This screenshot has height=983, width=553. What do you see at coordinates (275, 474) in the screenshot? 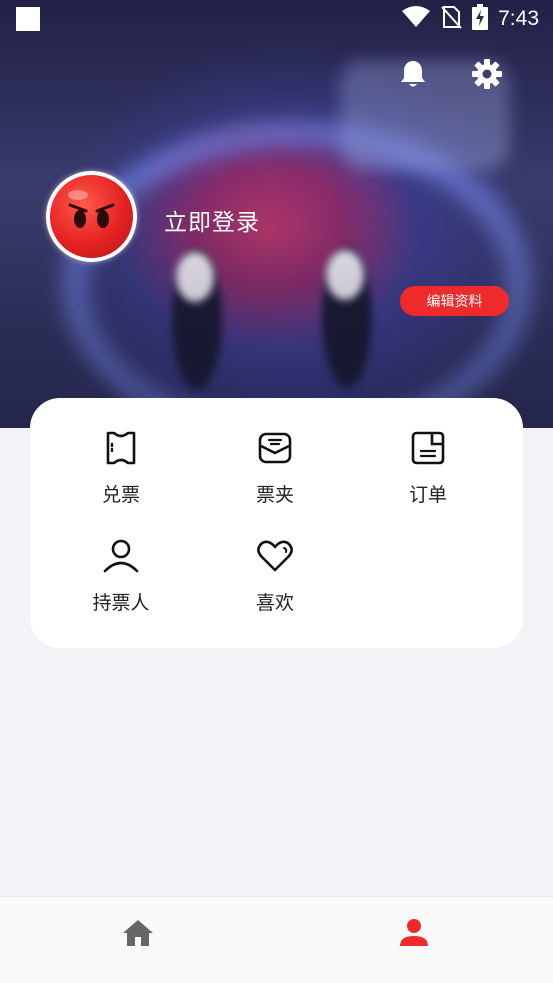
I see `menu-item-ticket-folder: 票夹` at bounding box center [275, 474].